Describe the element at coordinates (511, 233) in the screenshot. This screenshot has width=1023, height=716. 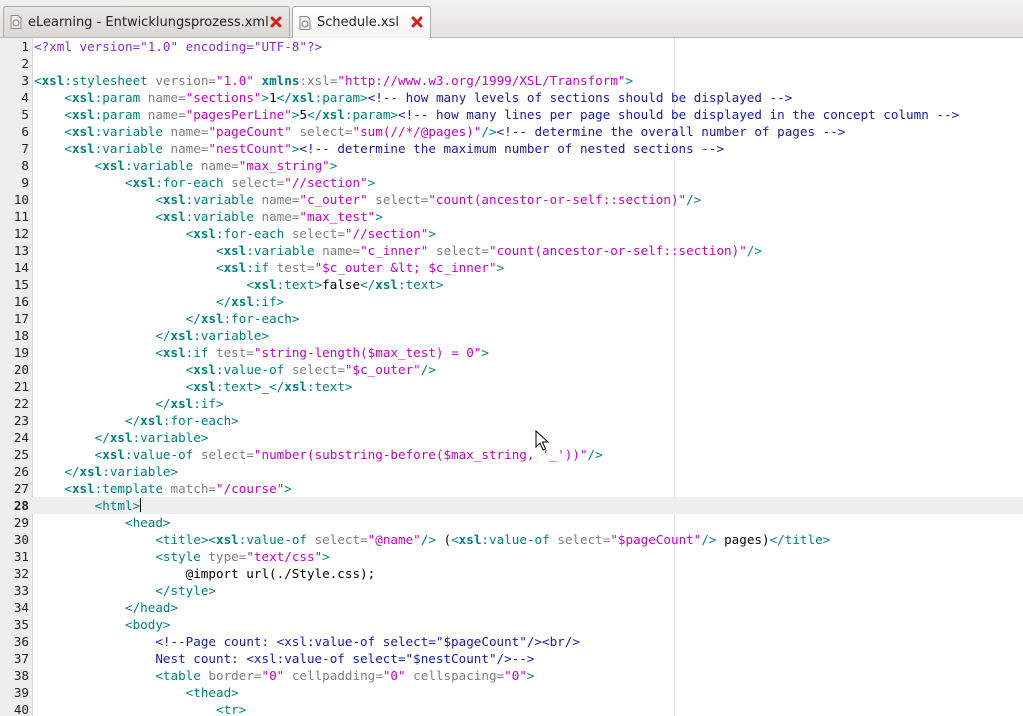
I see `code-line: 12 <xsl:for-each select="//section">` at that location.